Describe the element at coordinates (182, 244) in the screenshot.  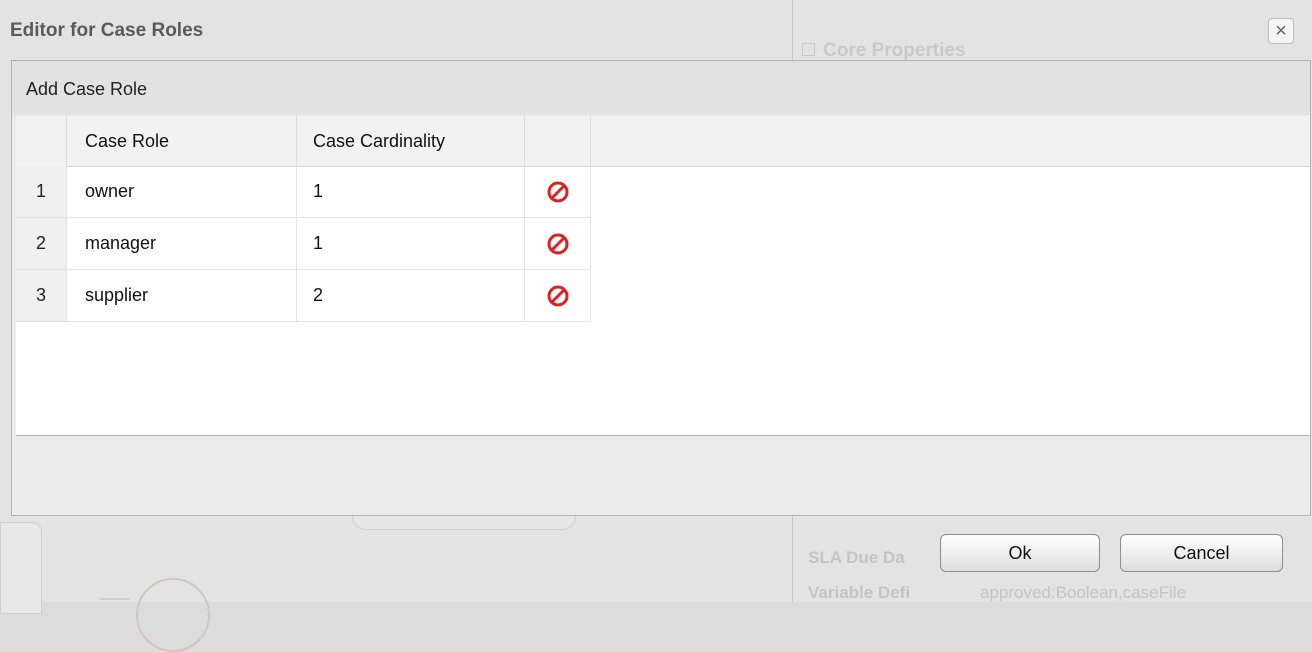
I see `case-role-cell: manager` at that location.